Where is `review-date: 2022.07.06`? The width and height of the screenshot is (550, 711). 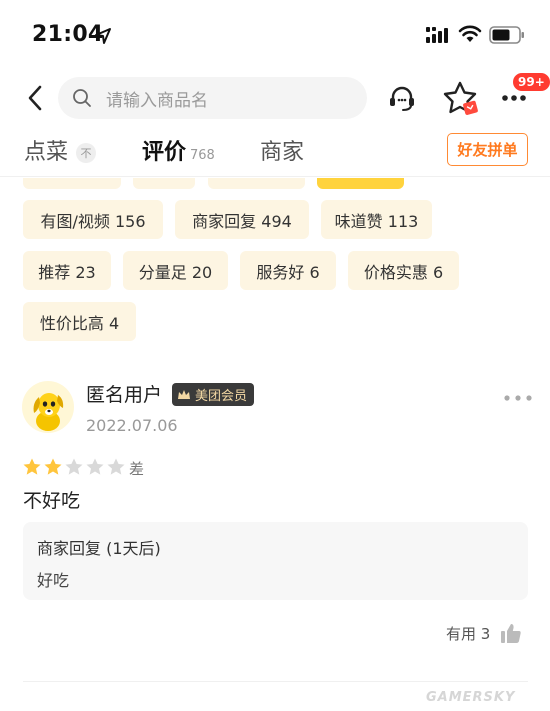
review-date: 2022.07.06 is located at coordinates (132, 425).